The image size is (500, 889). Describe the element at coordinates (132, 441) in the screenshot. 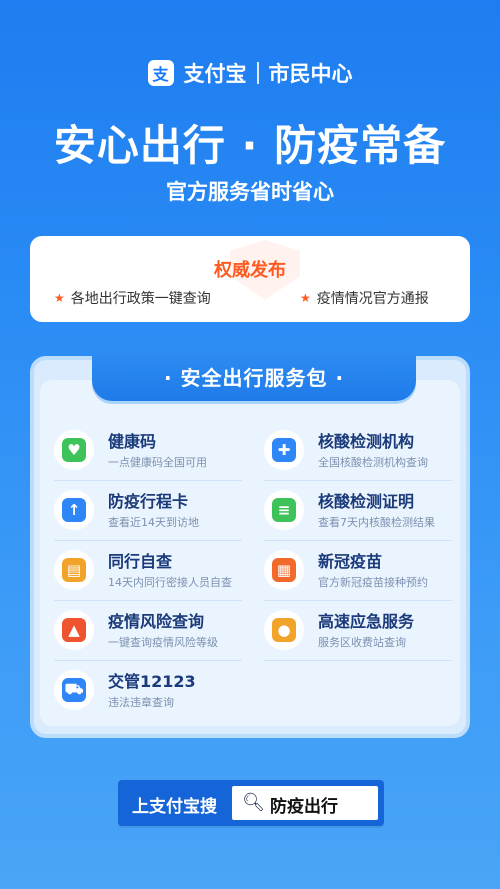

I see `service-title: 健康码` at that location.